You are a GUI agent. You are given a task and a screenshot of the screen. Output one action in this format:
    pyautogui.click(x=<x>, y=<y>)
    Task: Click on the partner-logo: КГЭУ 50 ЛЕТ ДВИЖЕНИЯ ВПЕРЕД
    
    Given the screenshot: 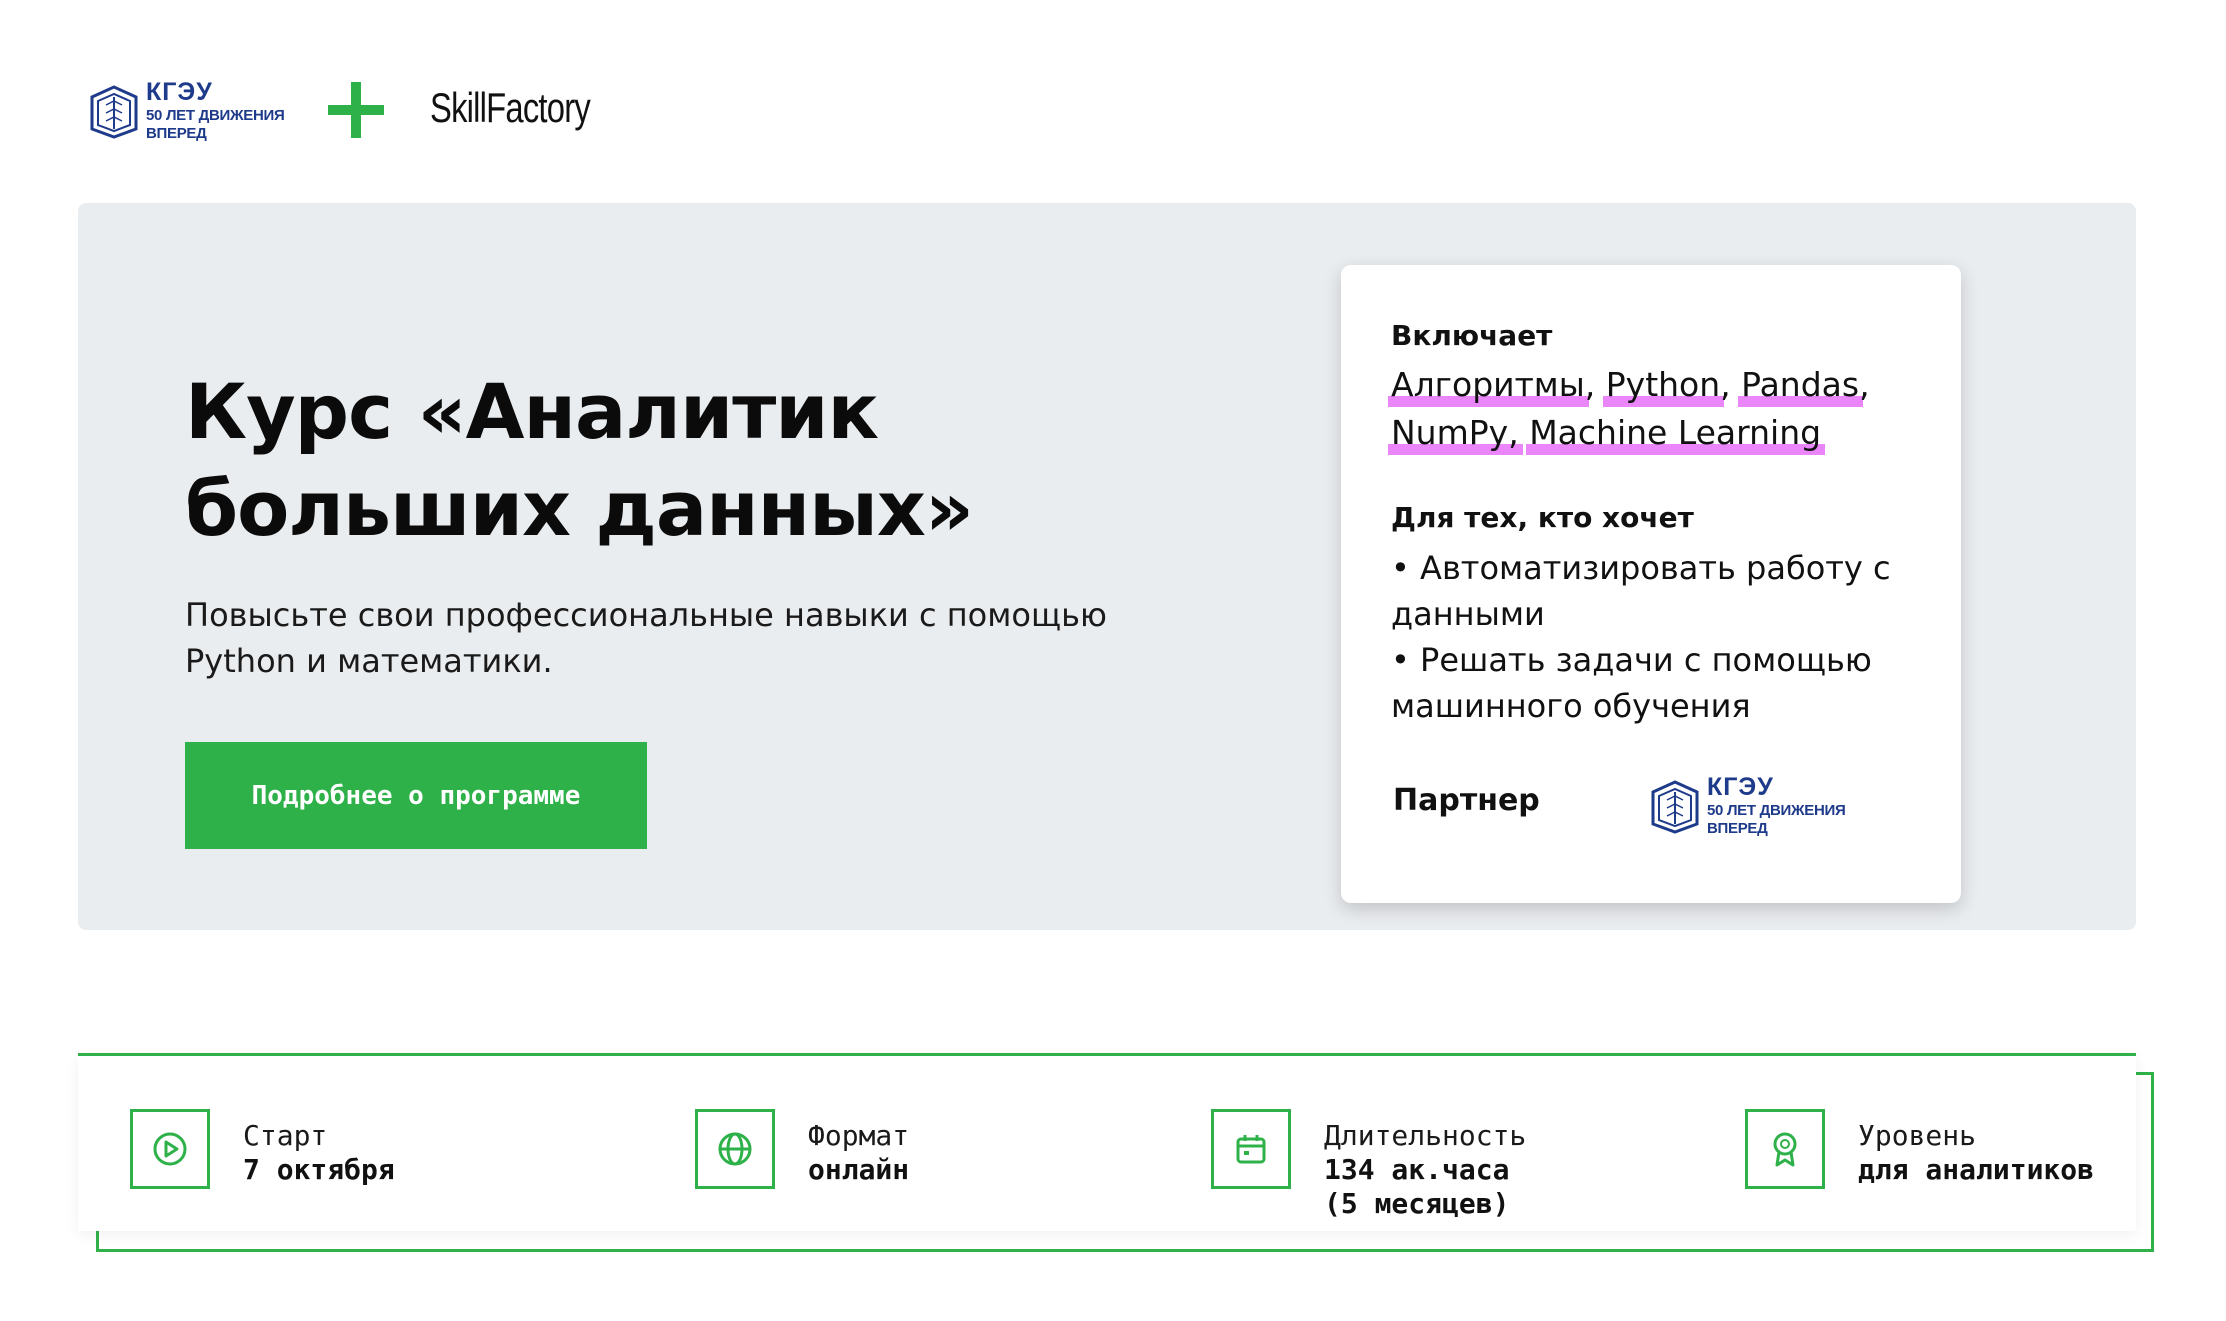 What is the action you would take?
    pyautogui.click(x=1747, y=805)
    